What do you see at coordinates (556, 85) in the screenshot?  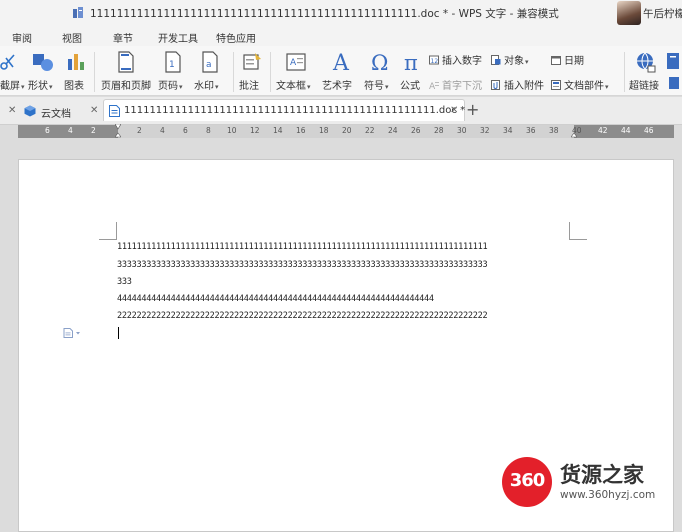 I see `document-parts-icon` at bounding box center [556, 85].